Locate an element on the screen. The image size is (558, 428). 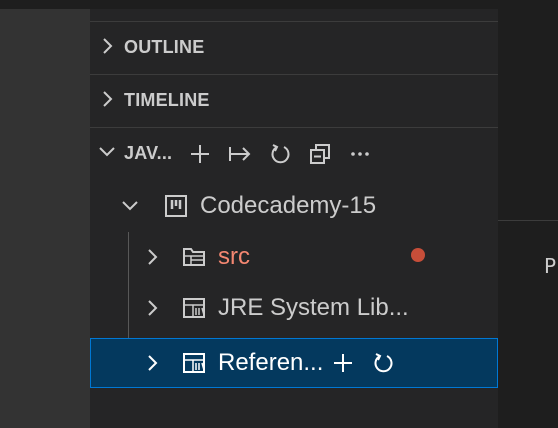
tree-item-src: src is located at coordinates (294, 257).